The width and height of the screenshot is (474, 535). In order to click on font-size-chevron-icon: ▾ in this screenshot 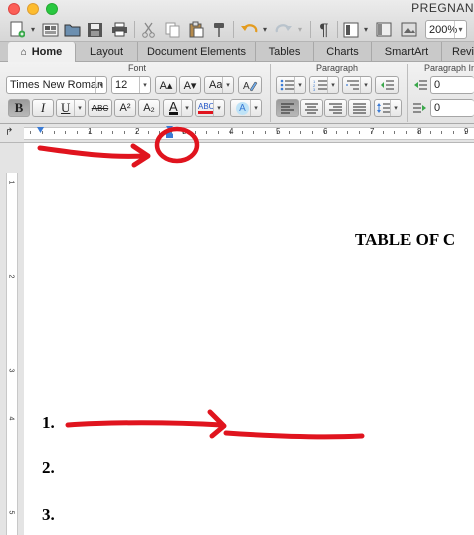, I will do `click(144, 85)`.